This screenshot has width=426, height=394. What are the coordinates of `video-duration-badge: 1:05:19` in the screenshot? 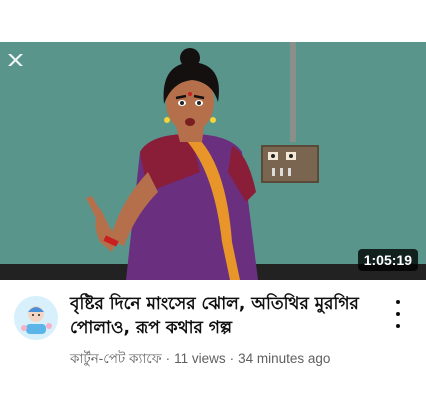 It's located at (387, 260).